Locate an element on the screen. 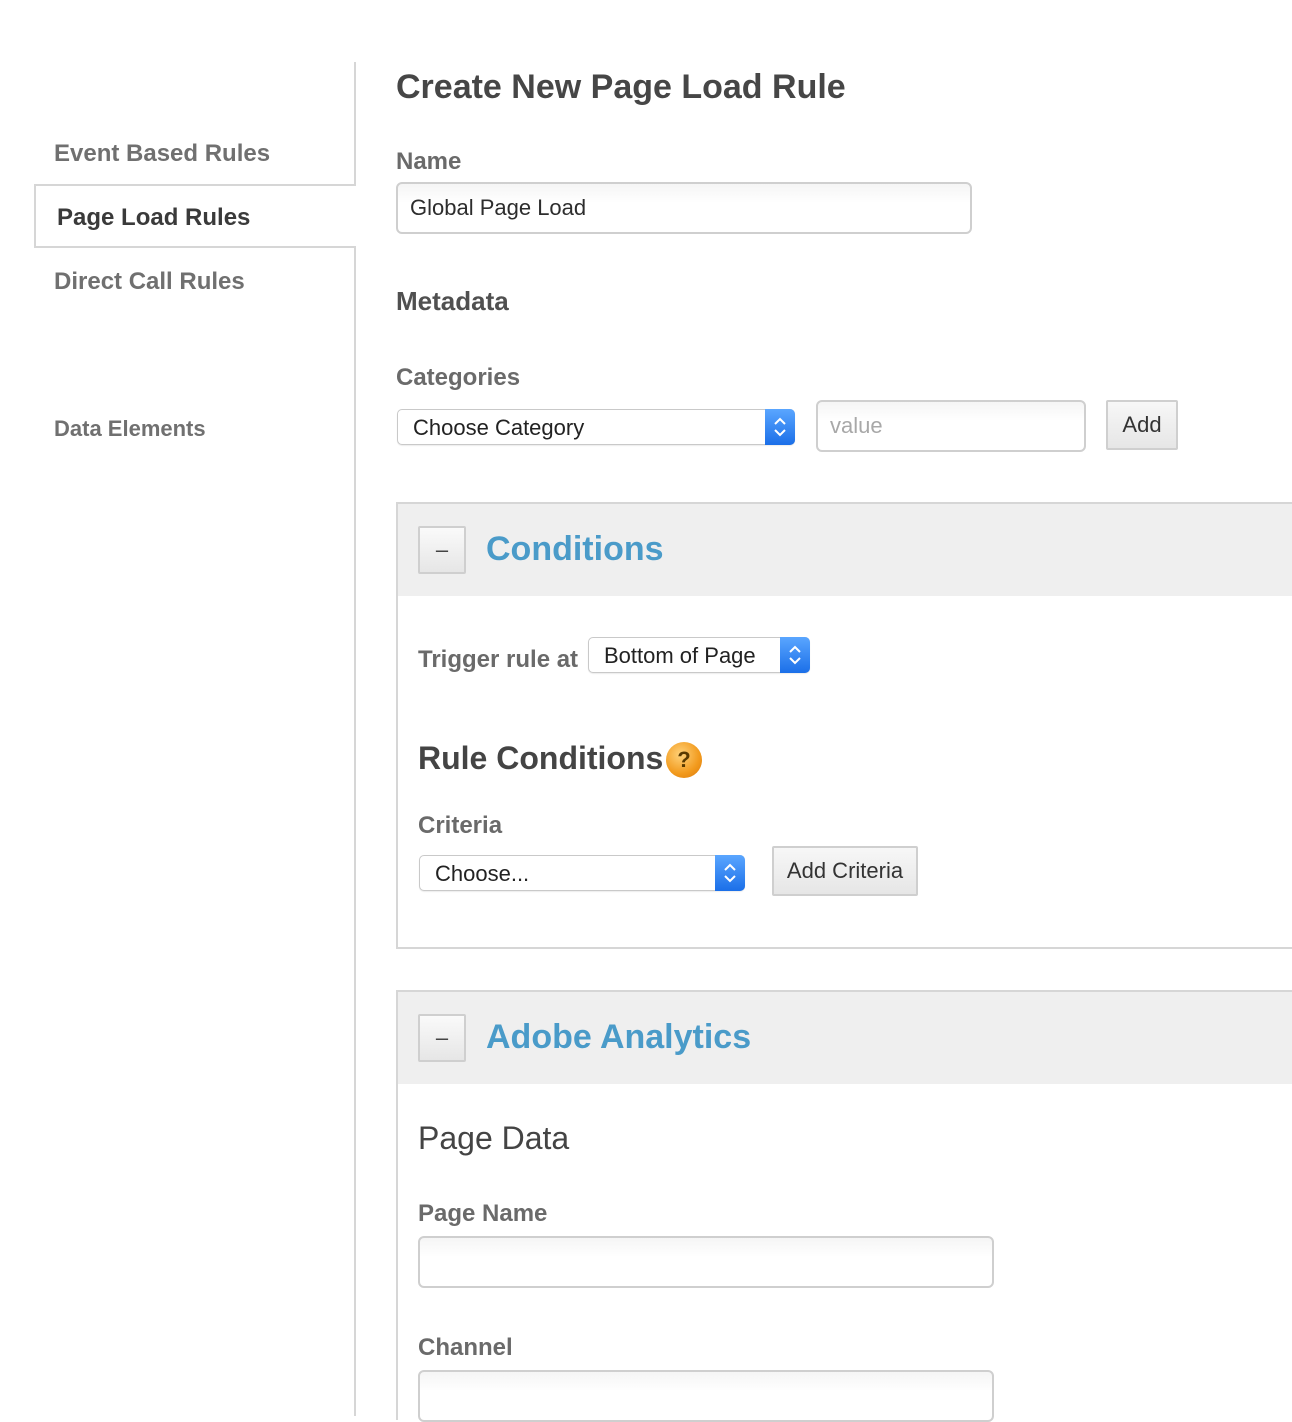 This screenshot has height=1422, width=1292. sidebar-item-label: Direct Call Rules is located at coordinates (149, 281).